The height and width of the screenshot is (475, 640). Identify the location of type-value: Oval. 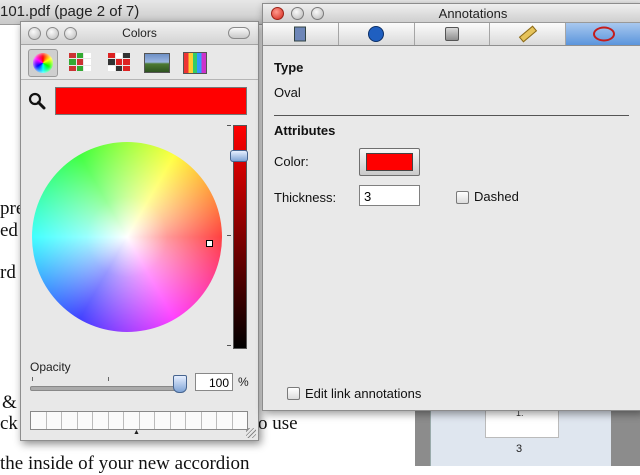
(287, 92).